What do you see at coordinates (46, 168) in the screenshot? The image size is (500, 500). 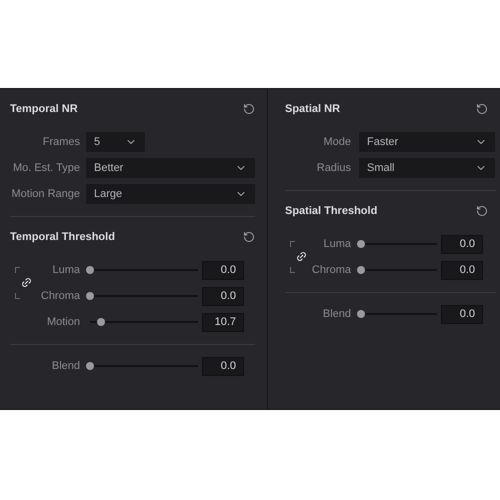 I see `field-label: Mo. Est. Type` at bounding box center [46, 168].